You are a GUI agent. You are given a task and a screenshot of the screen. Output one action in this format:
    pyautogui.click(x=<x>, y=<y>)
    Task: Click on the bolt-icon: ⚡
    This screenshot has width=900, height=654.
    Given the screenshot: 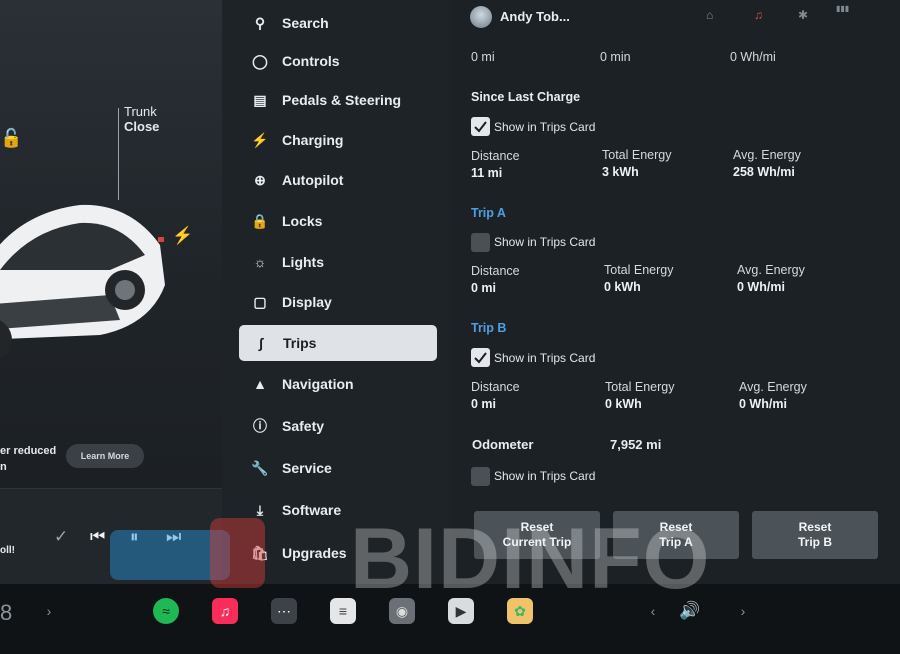 What is the action you would take?
    pyautogui.click(x=260, y=139)
    